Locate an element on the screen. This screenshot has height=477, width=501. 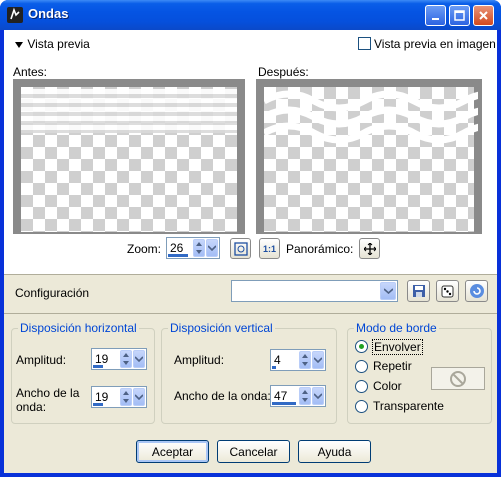
v-wavelength-label: Ancho de la onda: is located at coordinates (222, 396).